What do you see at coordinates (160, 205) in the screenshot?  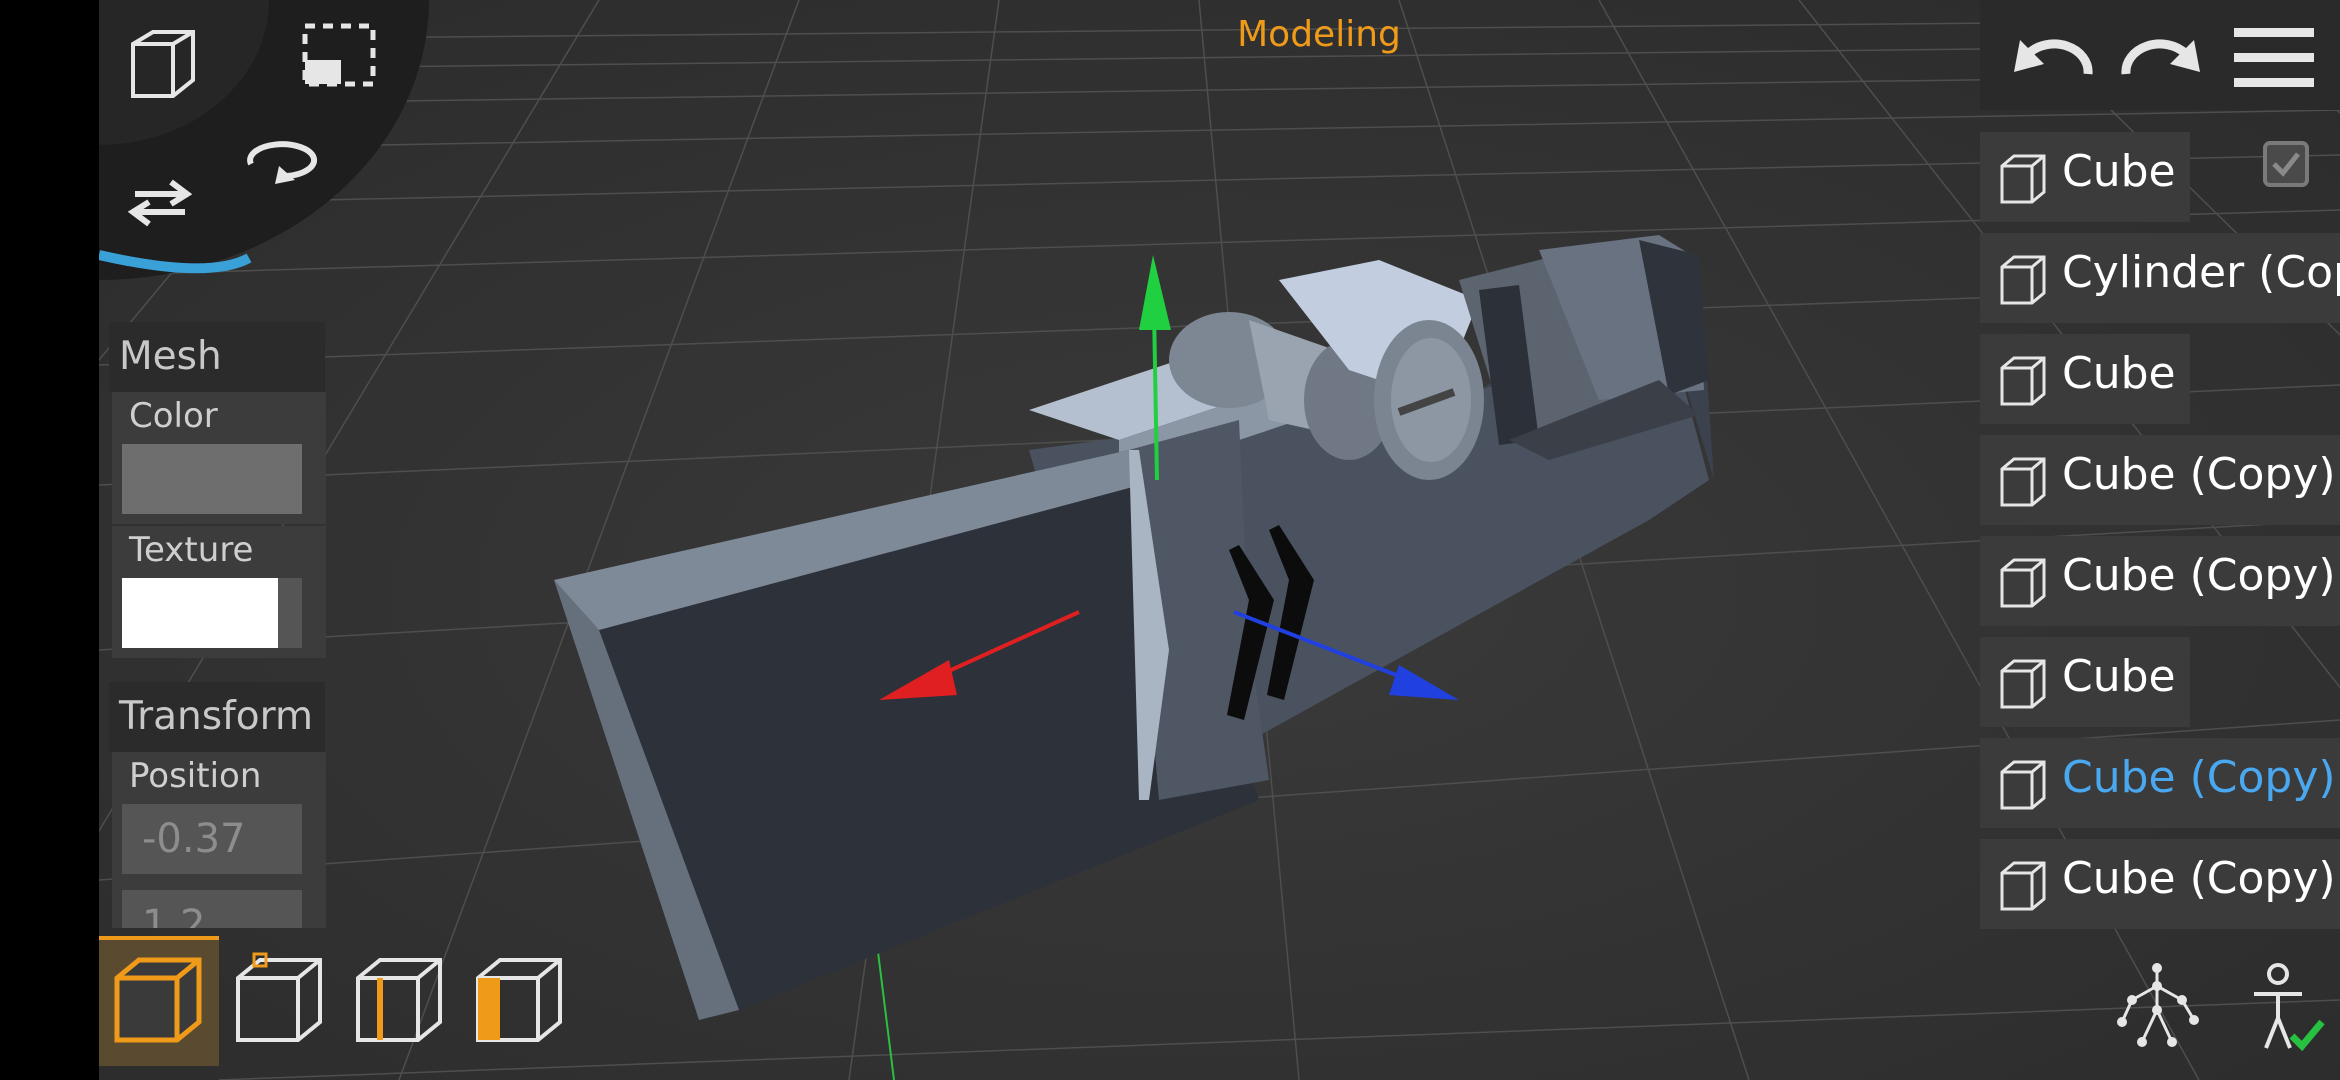 I see `swap-arrows-icon` at bounding box center [160, 205].